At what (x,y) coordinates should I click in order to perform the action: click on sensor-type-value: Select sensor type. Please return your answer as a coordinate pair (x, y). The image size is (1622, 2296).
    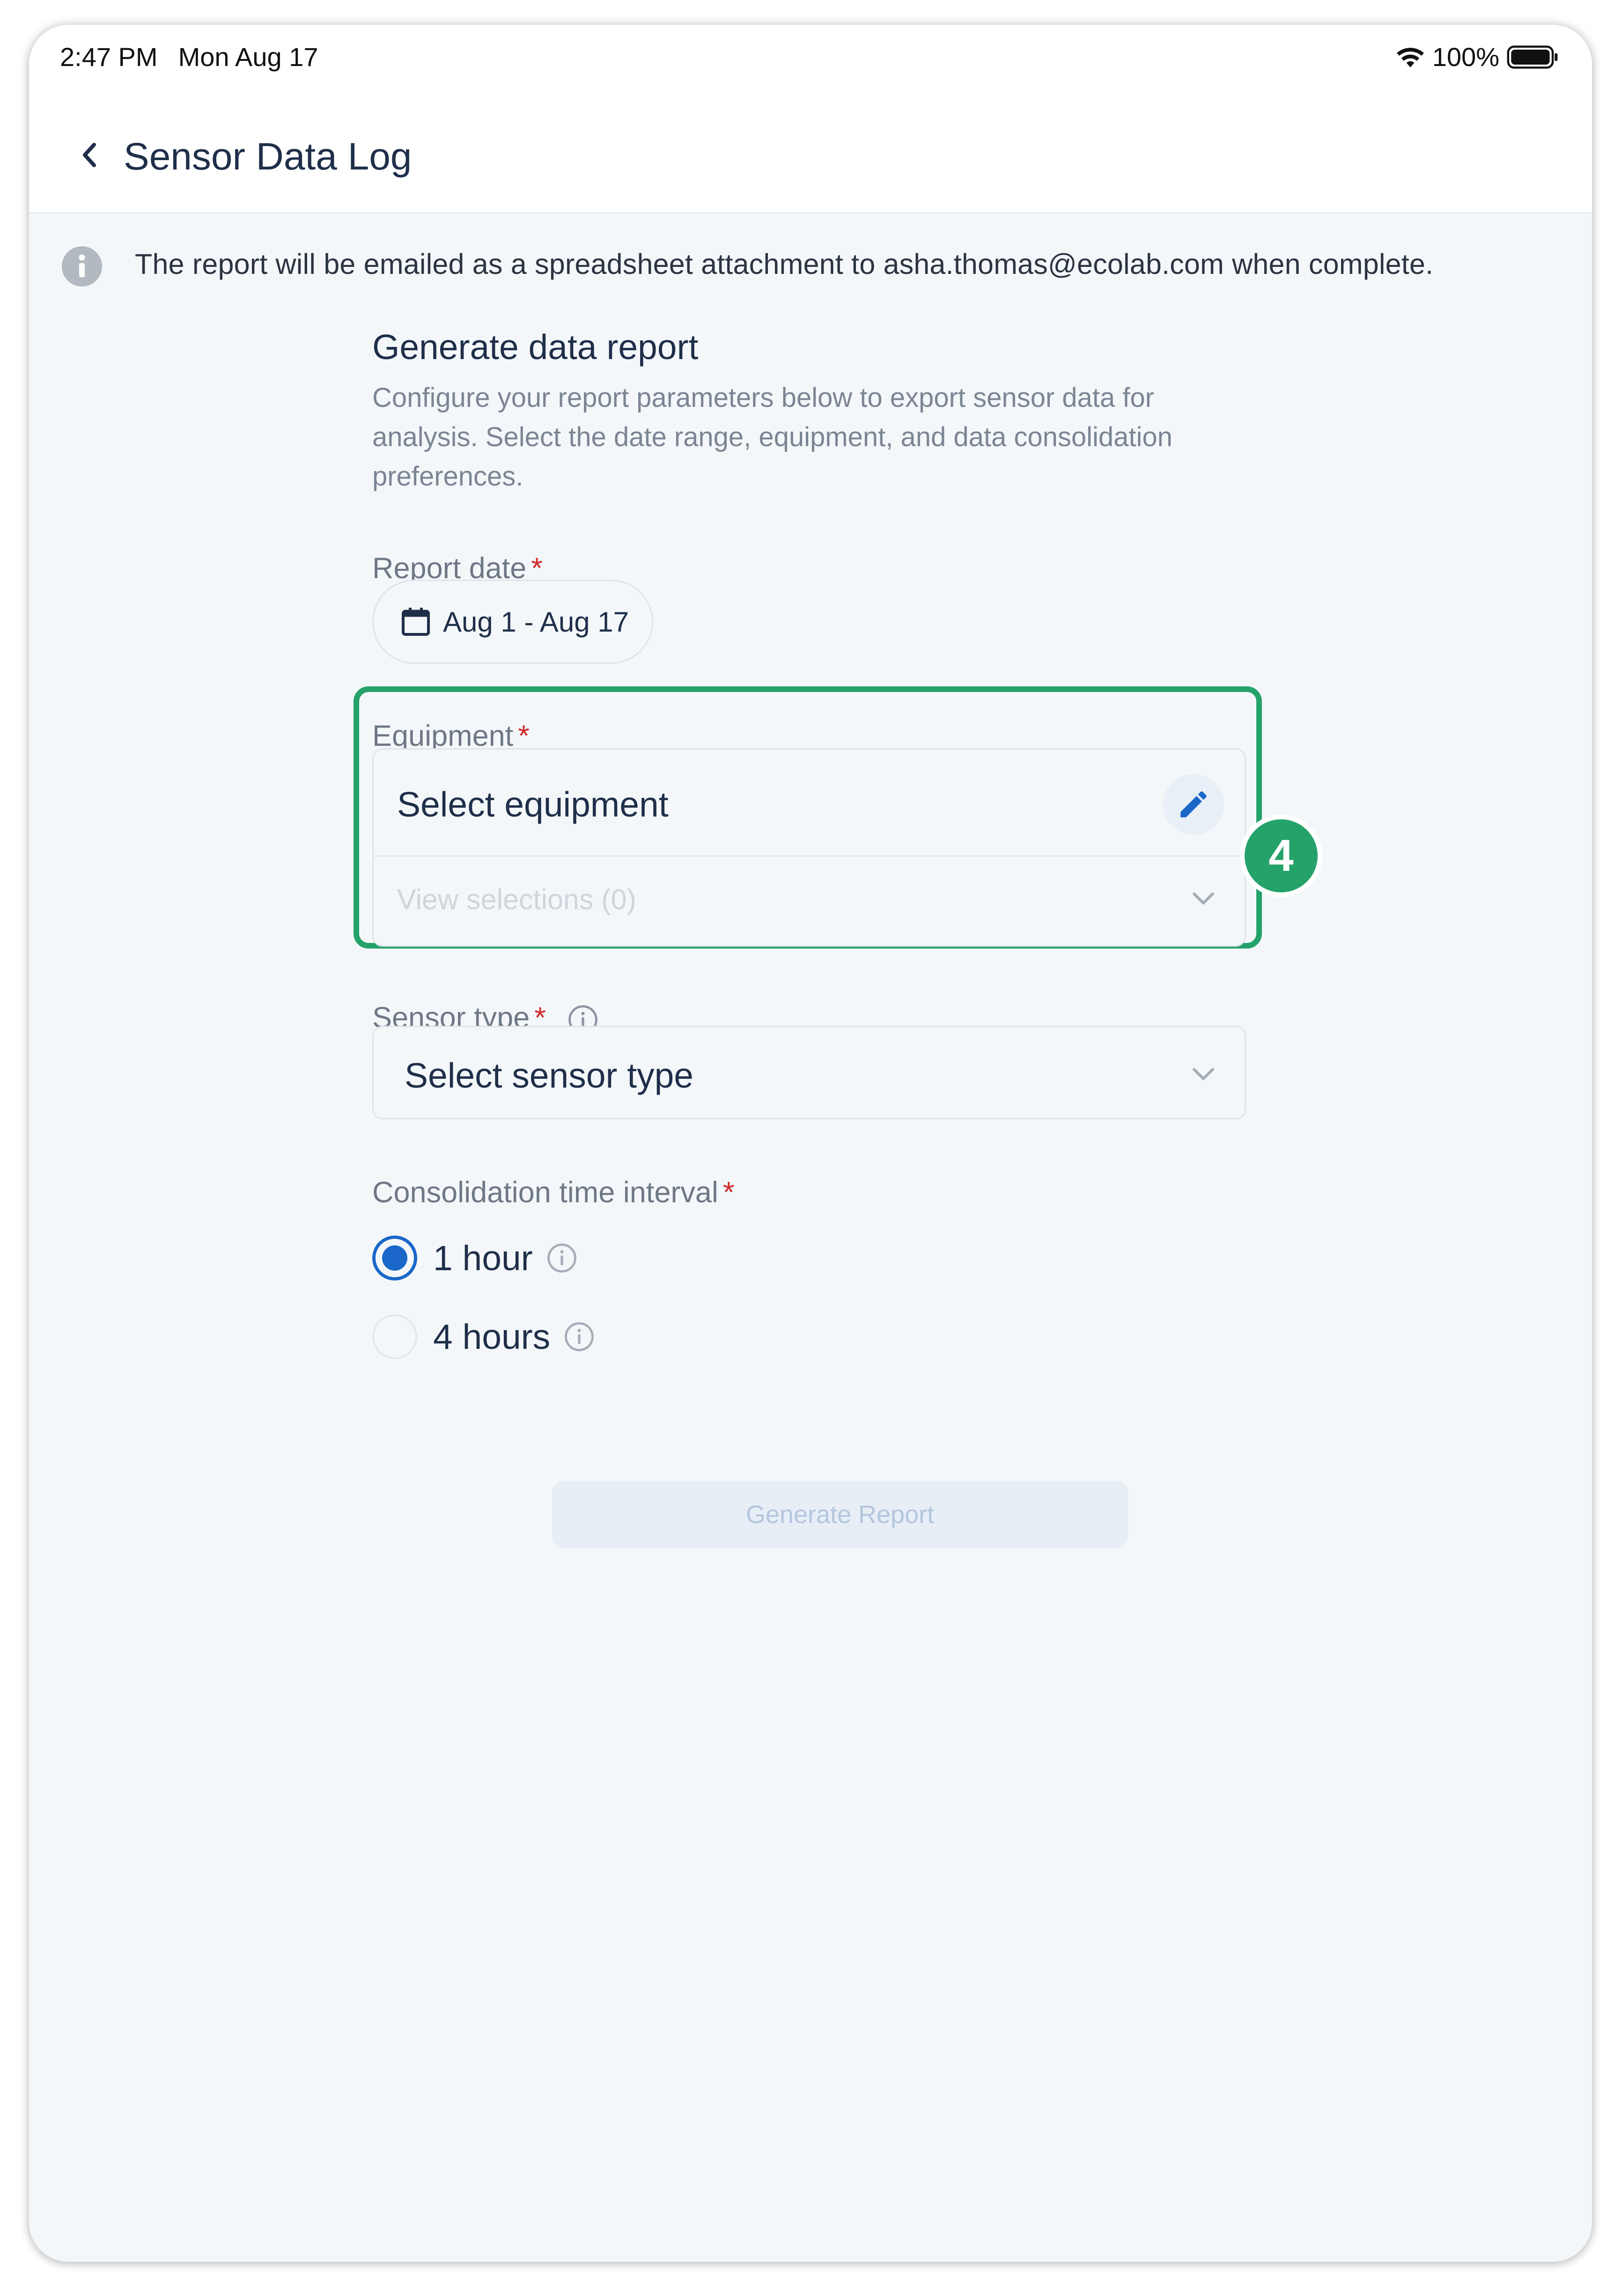
    Looking at the image, I should click on (549, 1075).